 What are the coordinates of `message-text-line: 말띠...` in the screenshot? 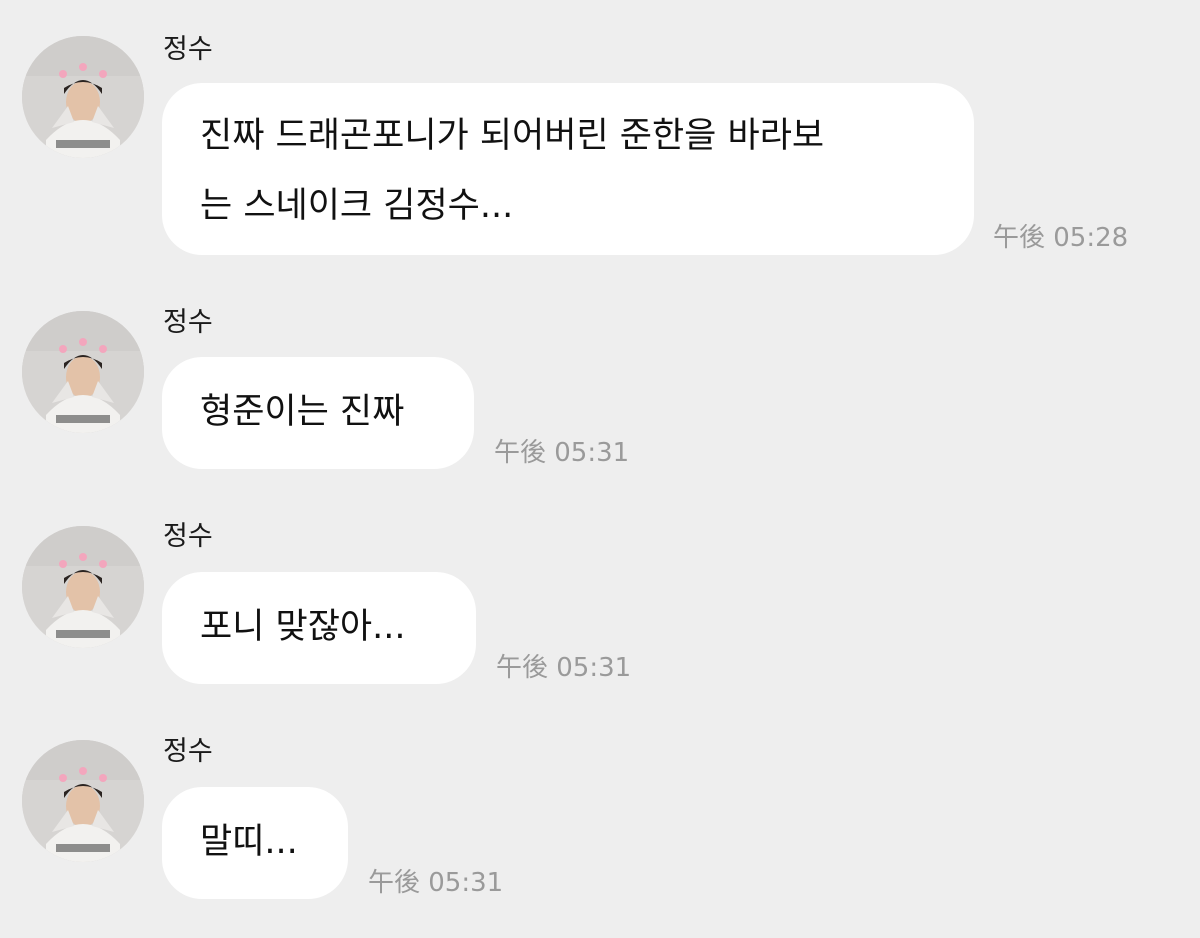 It's located at (249, 842).